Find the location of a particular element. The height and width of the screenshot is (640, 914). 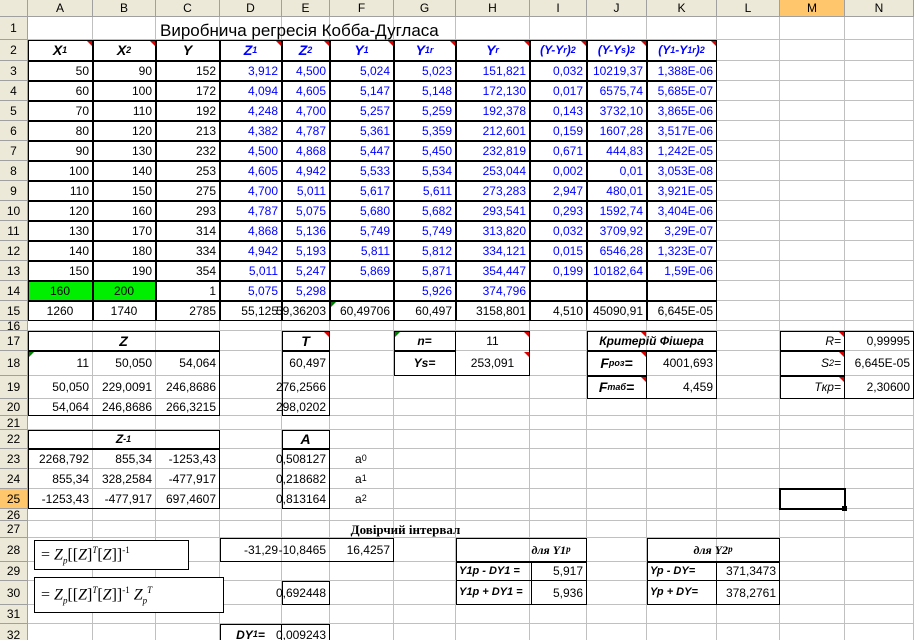

column-header-k: K is located at coordinates (682, 8).